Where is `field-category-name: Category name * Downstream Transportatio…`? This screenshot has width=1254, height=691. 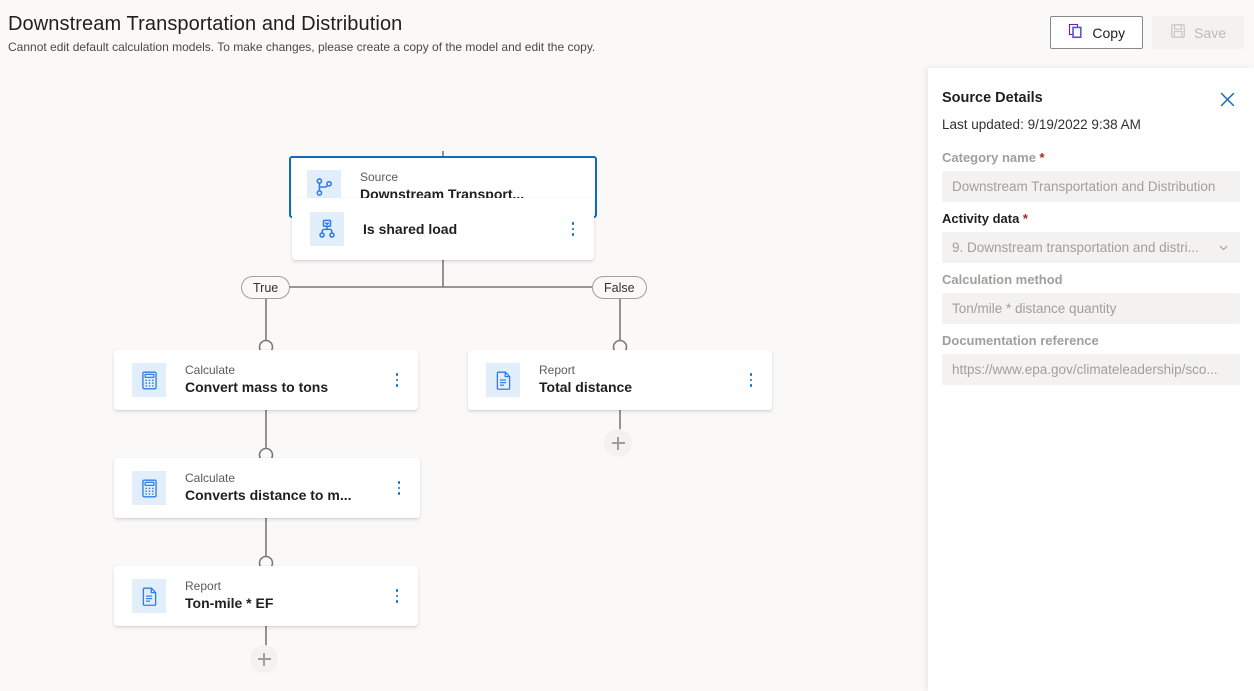 field-category-name: Category name * Downstream Transportatio… is located at coordinates (1091, 176).